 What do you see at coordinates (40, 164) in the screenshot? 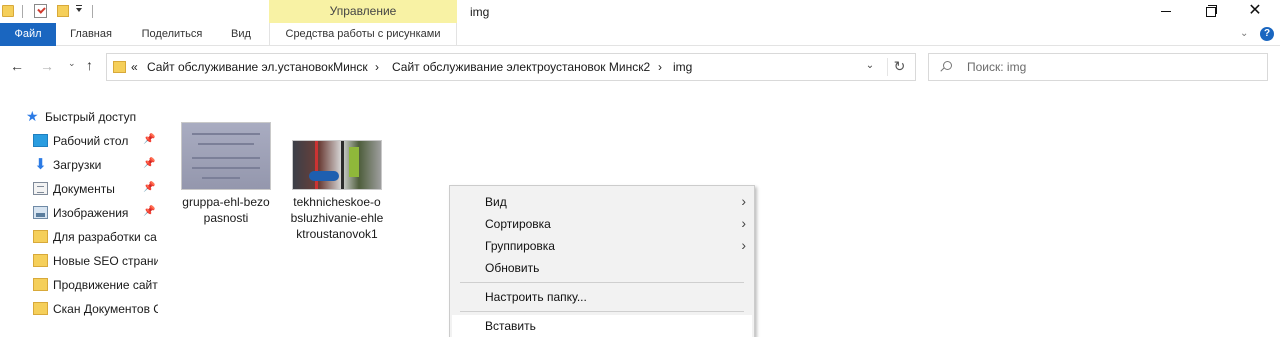
I see `downloads-icon: ⬇` at bounding box center [40, 164].